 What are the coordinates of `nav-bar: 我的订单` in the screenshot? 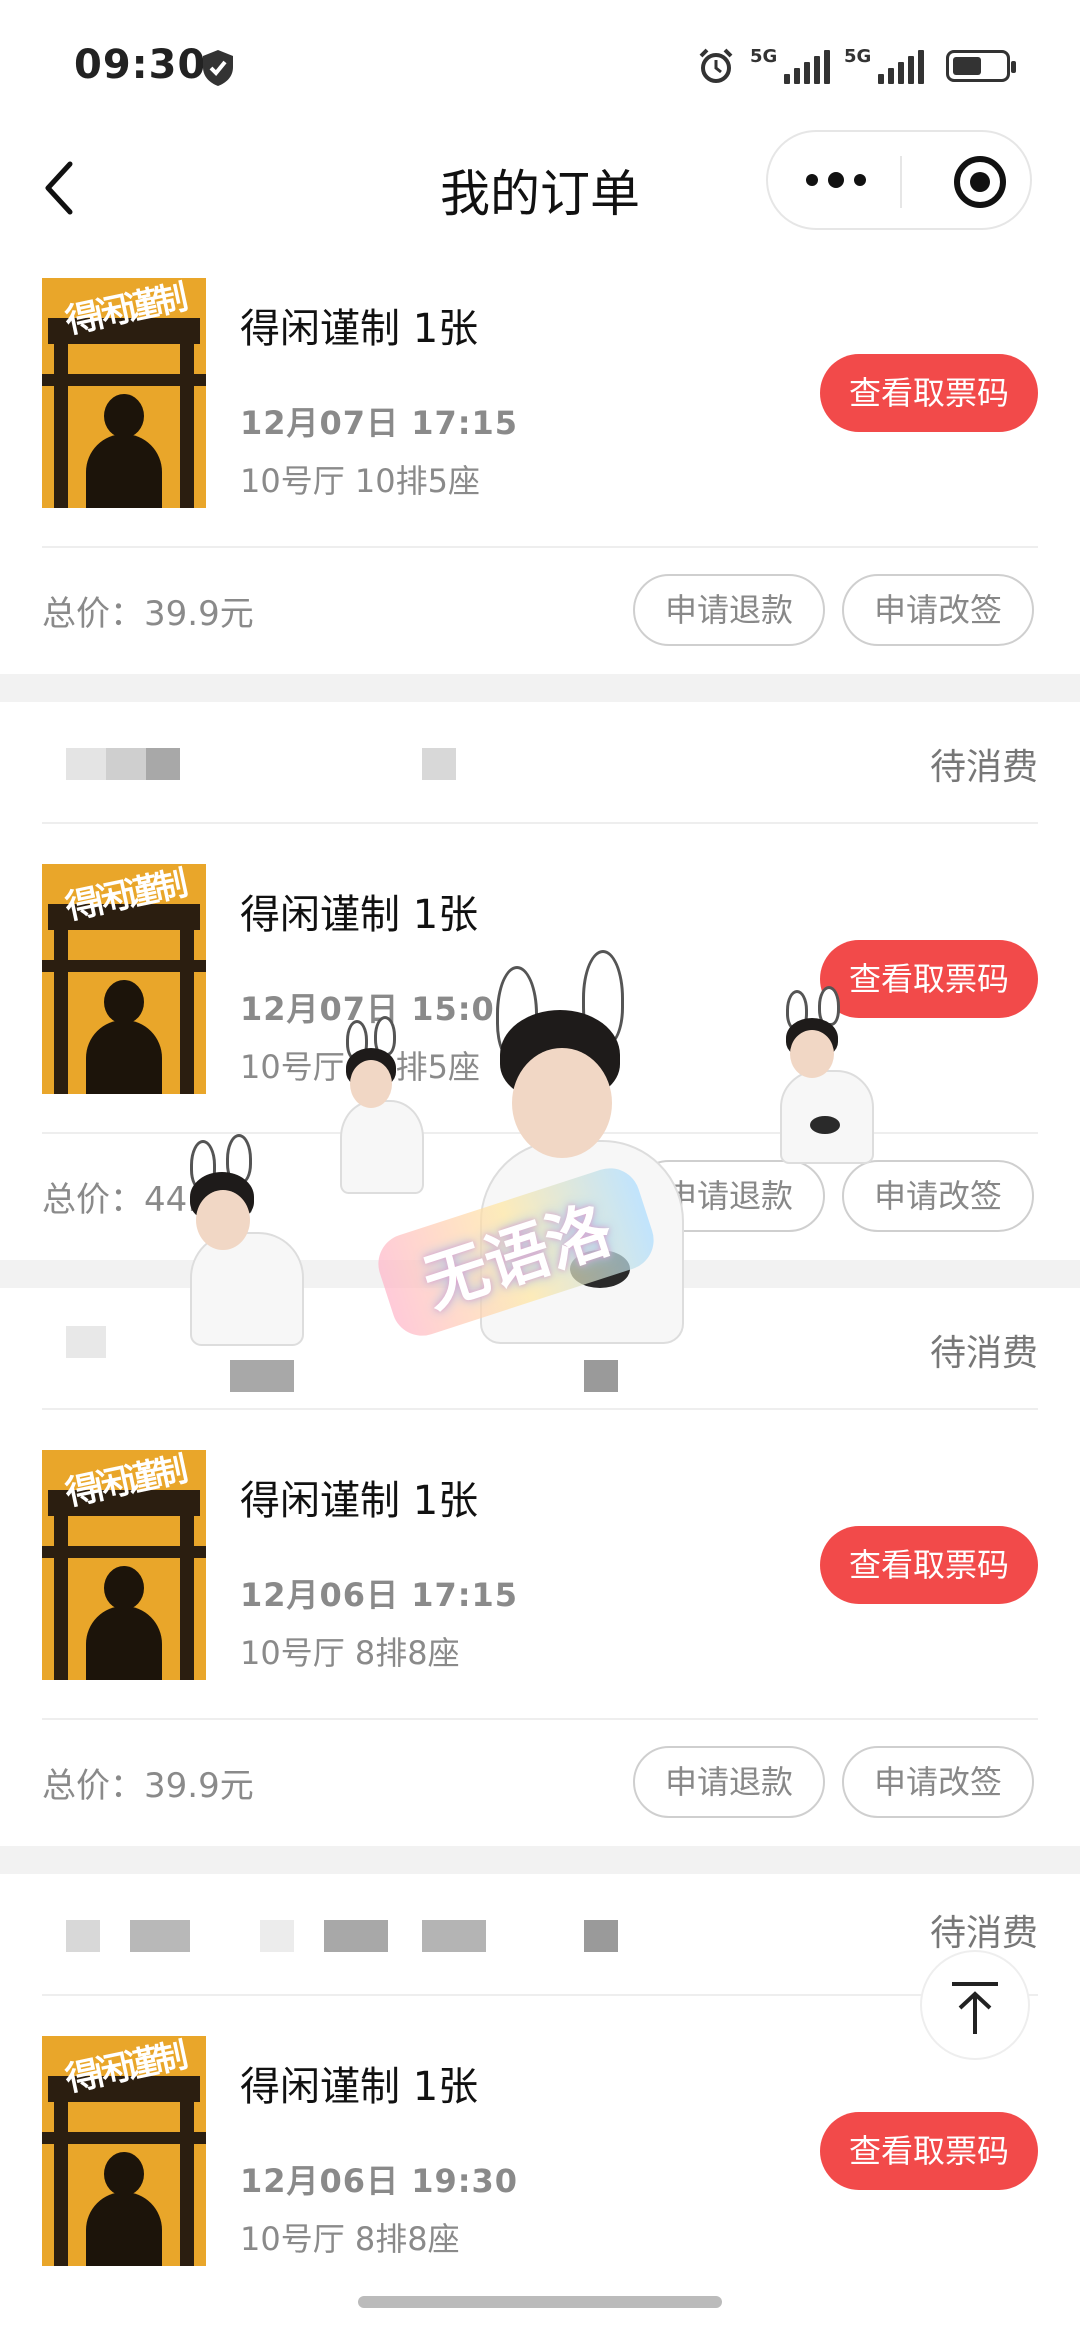 It's located at (540, 200).